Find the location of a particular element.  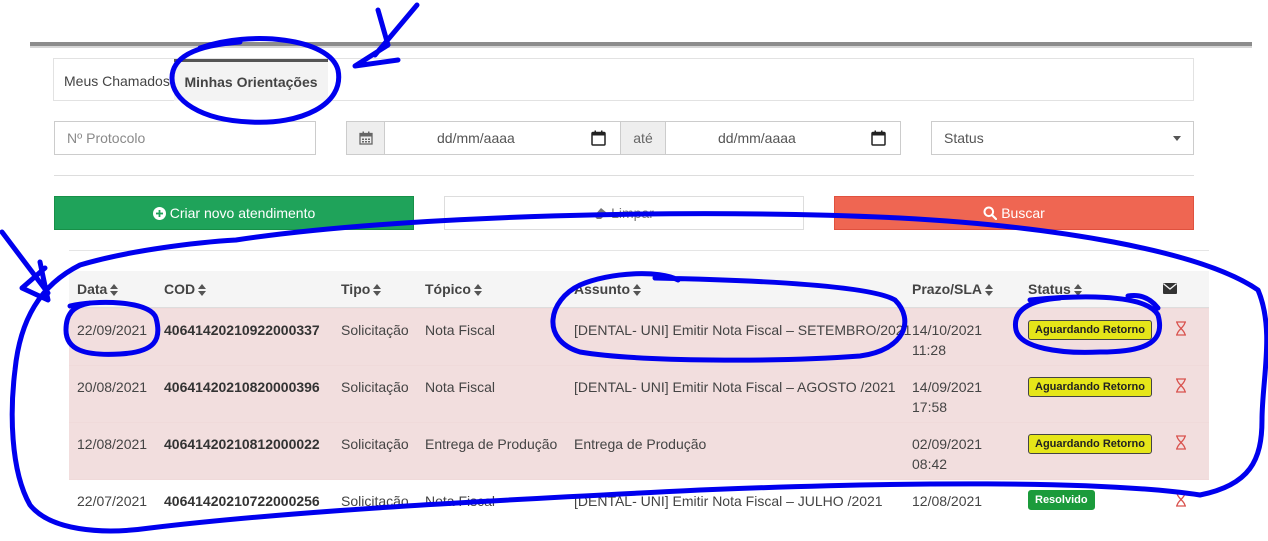

column-header-topico: Tópico is located at coordinates (453, 289).